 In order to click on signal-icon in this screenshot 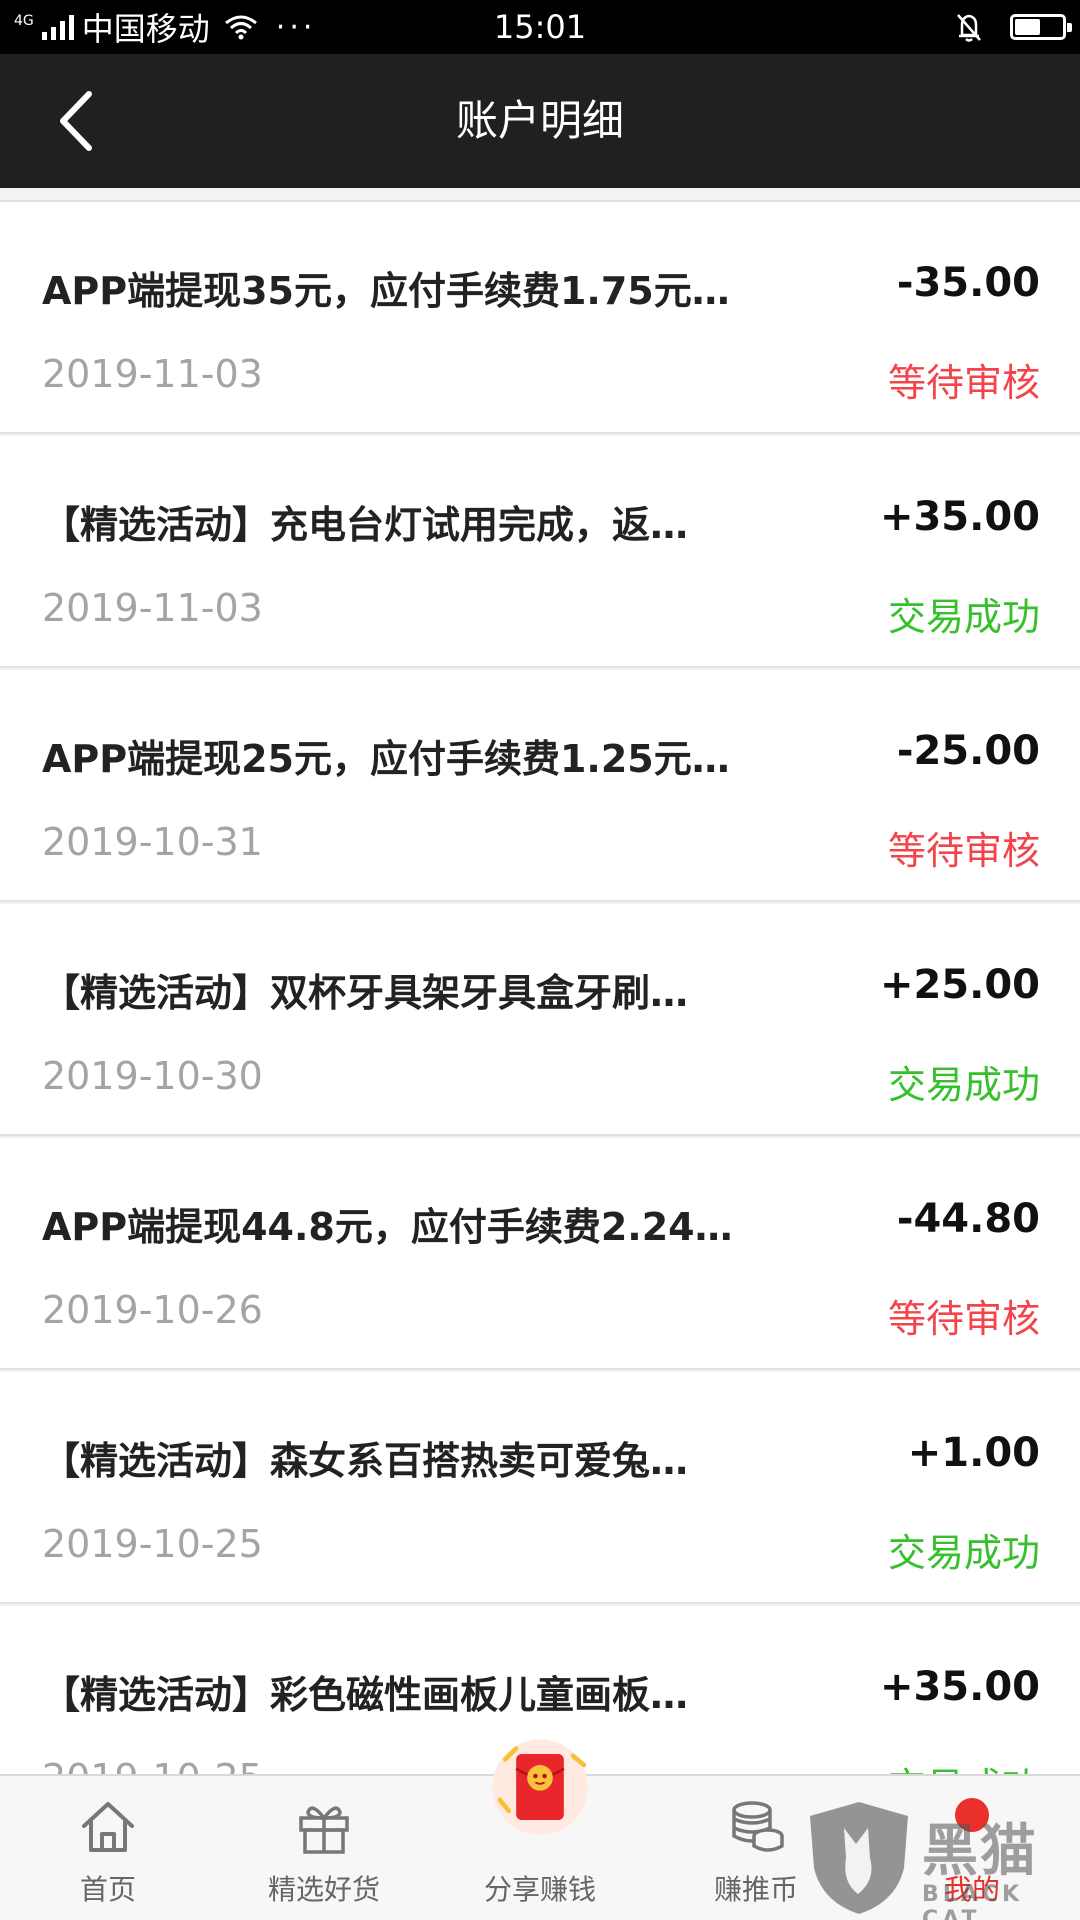, I will do `click(57, 27)`.